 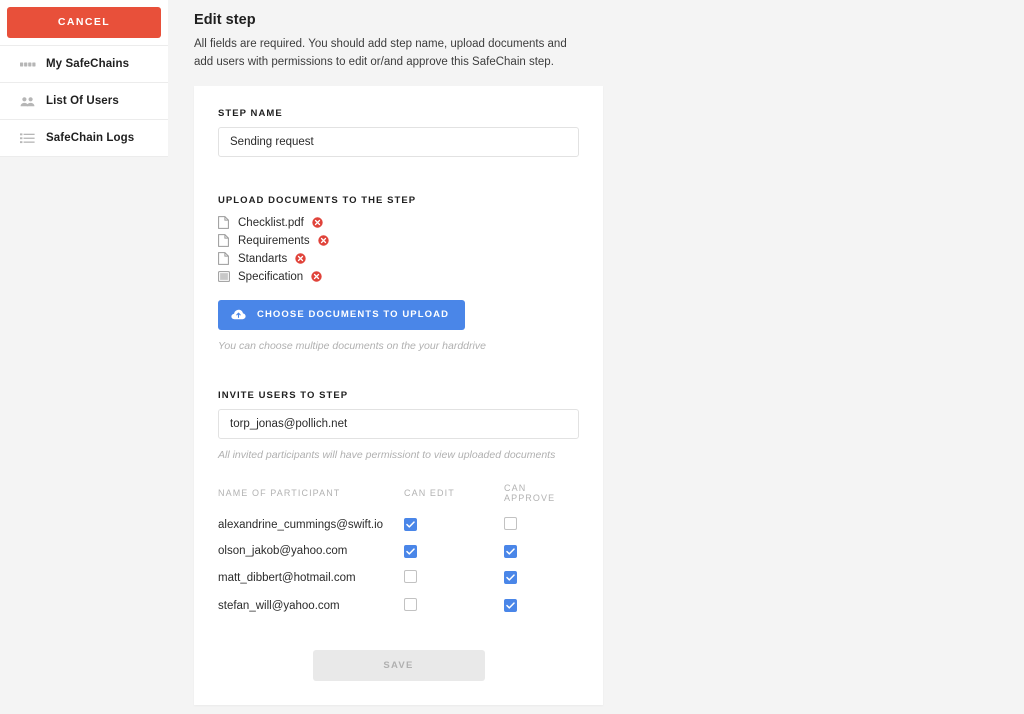 I want to click on participant-name: olson_jakob@yahoo.com, so click(x=283, y=551).